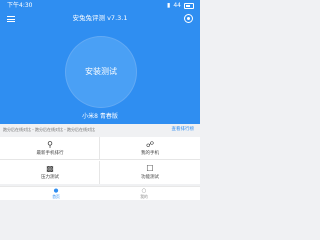 The height and width of the screenshot is (240, 320). What do you see at coordinates (101, 72) in the screenshot?
I see `start-test-button: 安装测试` at bounding box center [101, 72].